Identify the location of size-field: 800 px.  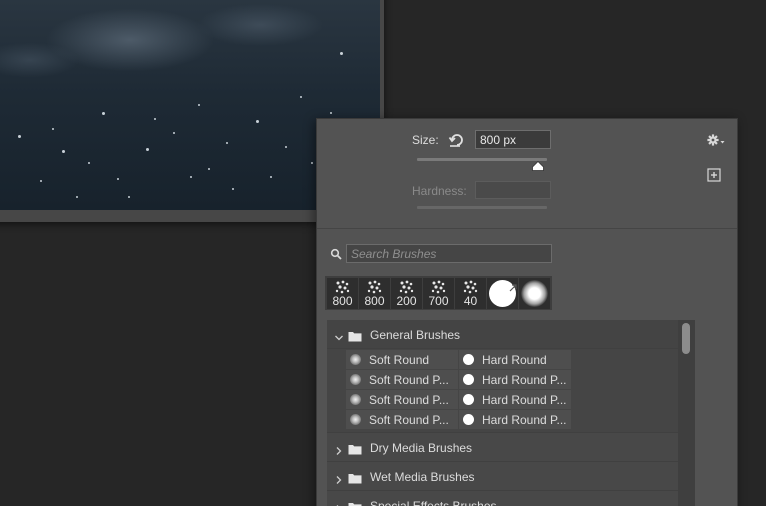
(513, 139).